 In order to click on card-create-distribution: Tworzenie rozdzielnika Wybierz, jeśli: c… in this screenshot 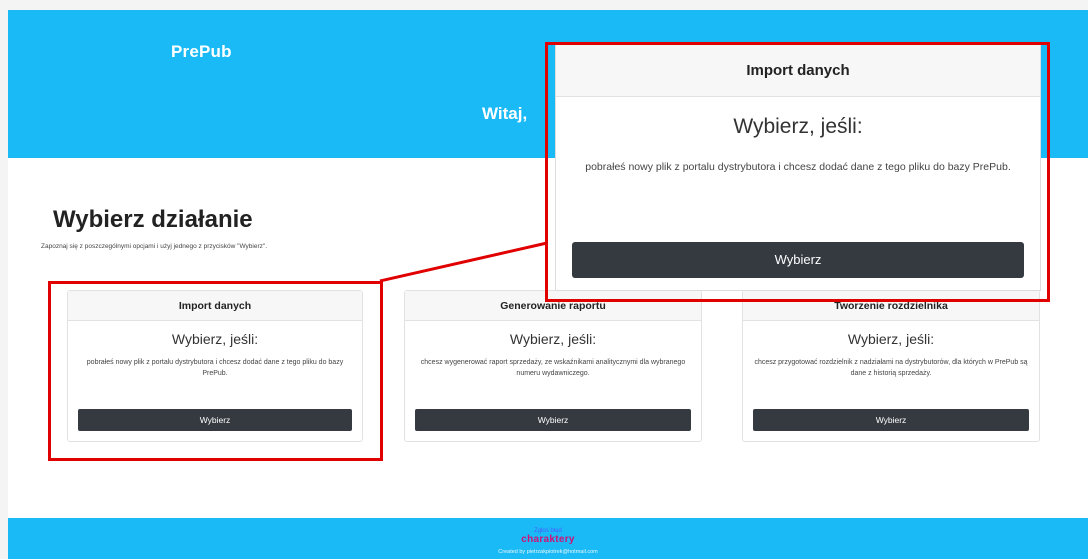, I will do `click(891, 366)`.